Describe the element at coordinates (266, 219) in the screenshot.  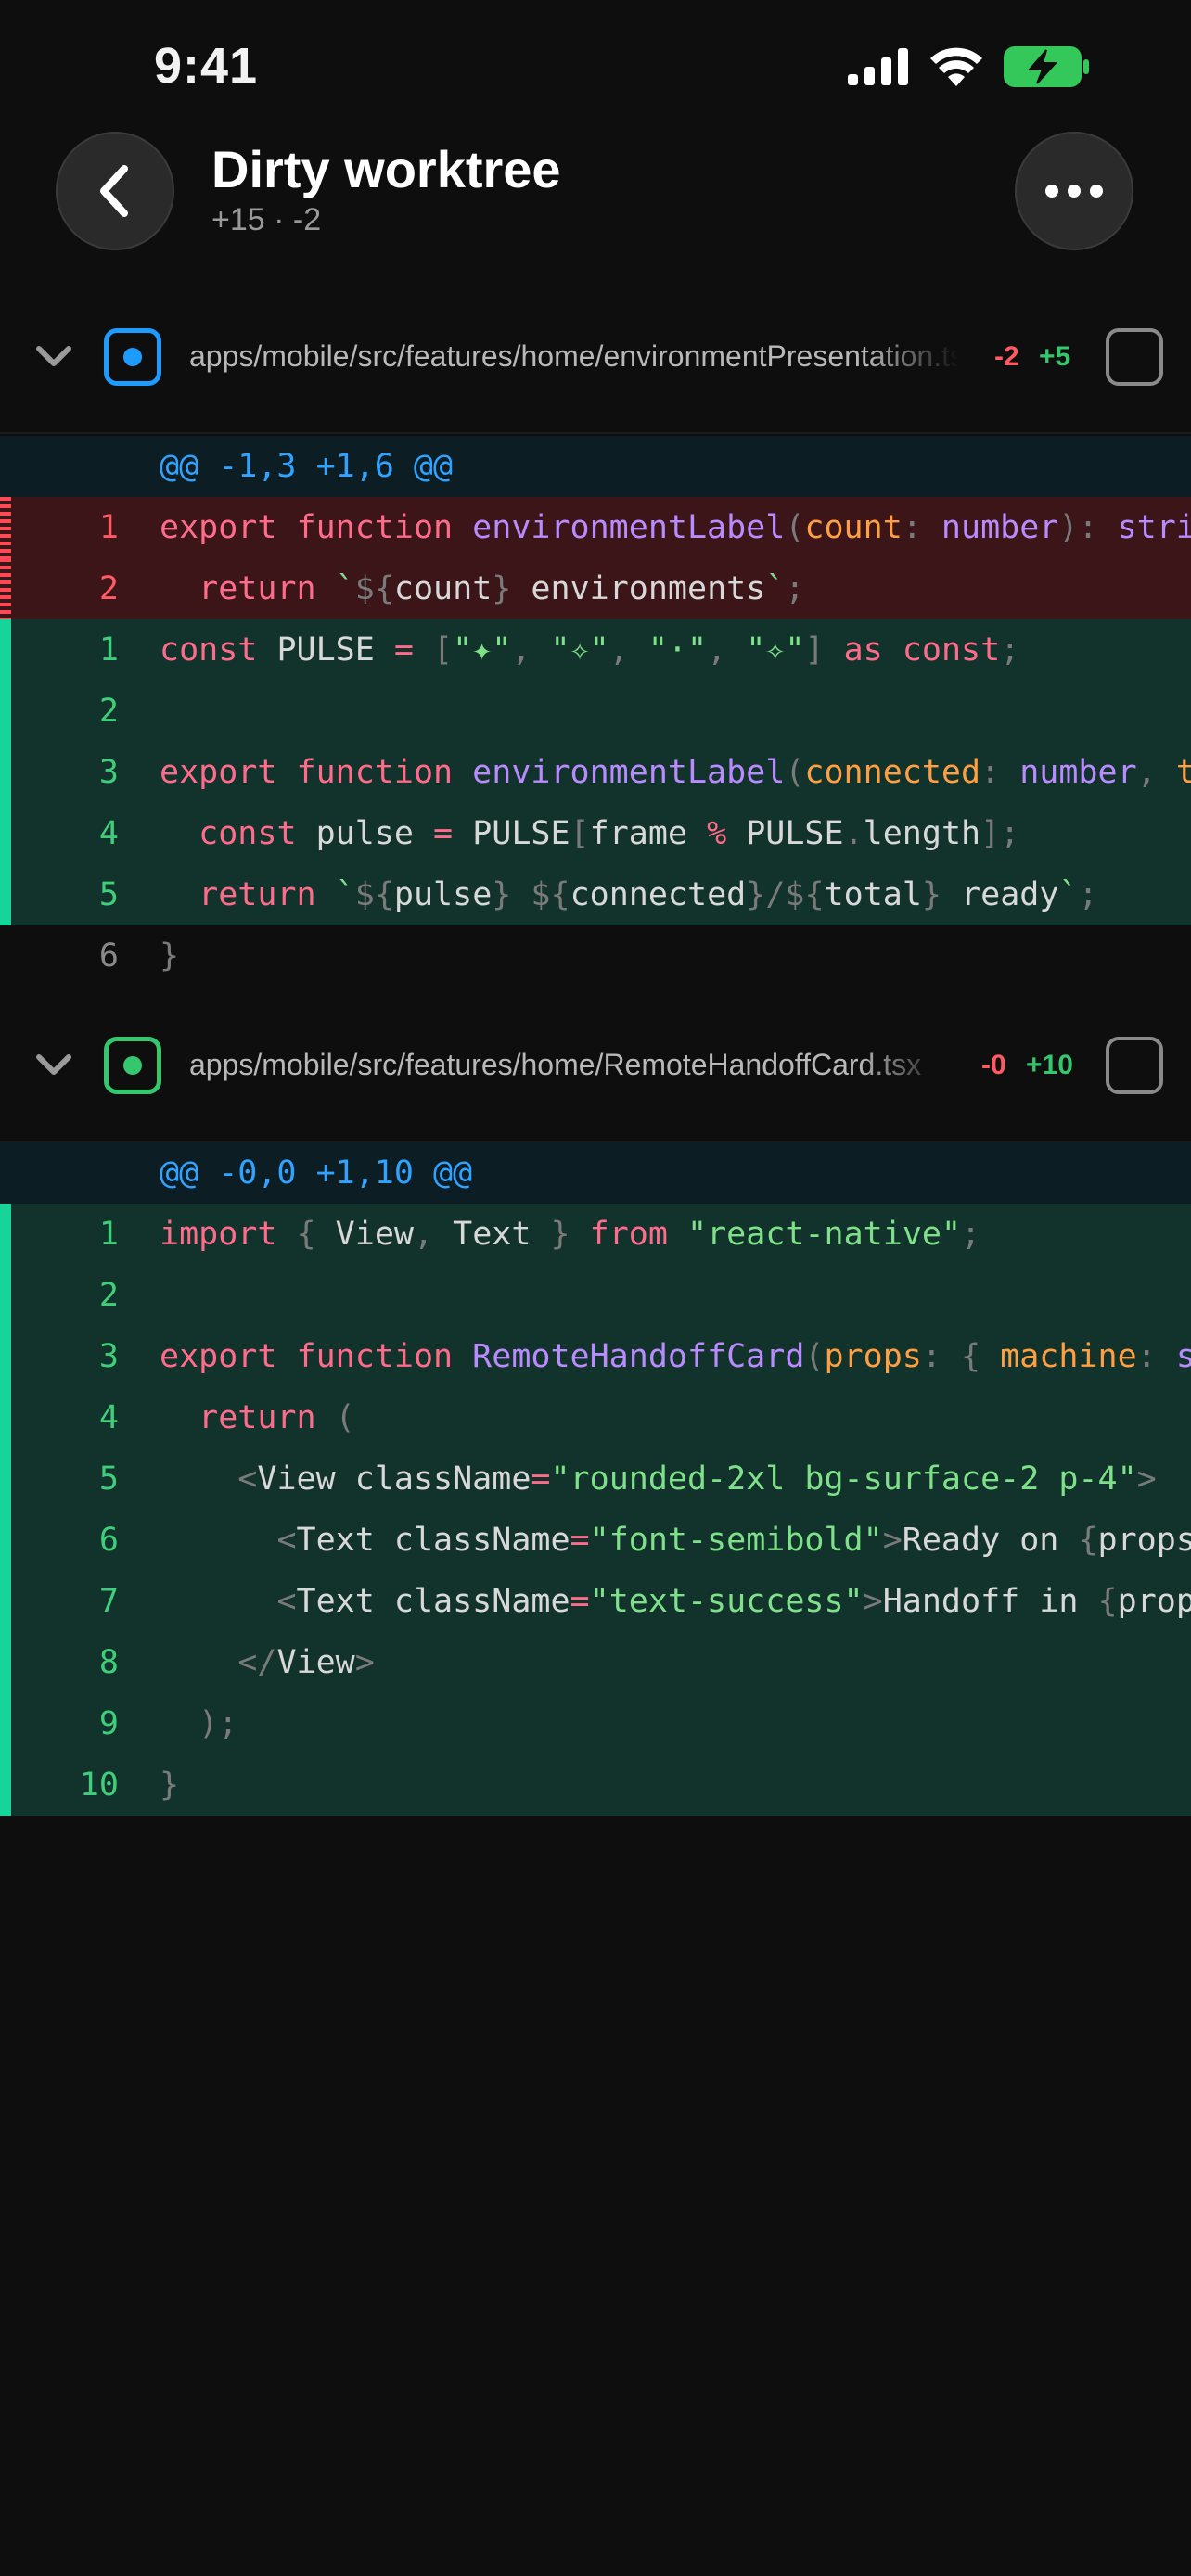
I see `page-subtitle: +15 · -2` at that location.